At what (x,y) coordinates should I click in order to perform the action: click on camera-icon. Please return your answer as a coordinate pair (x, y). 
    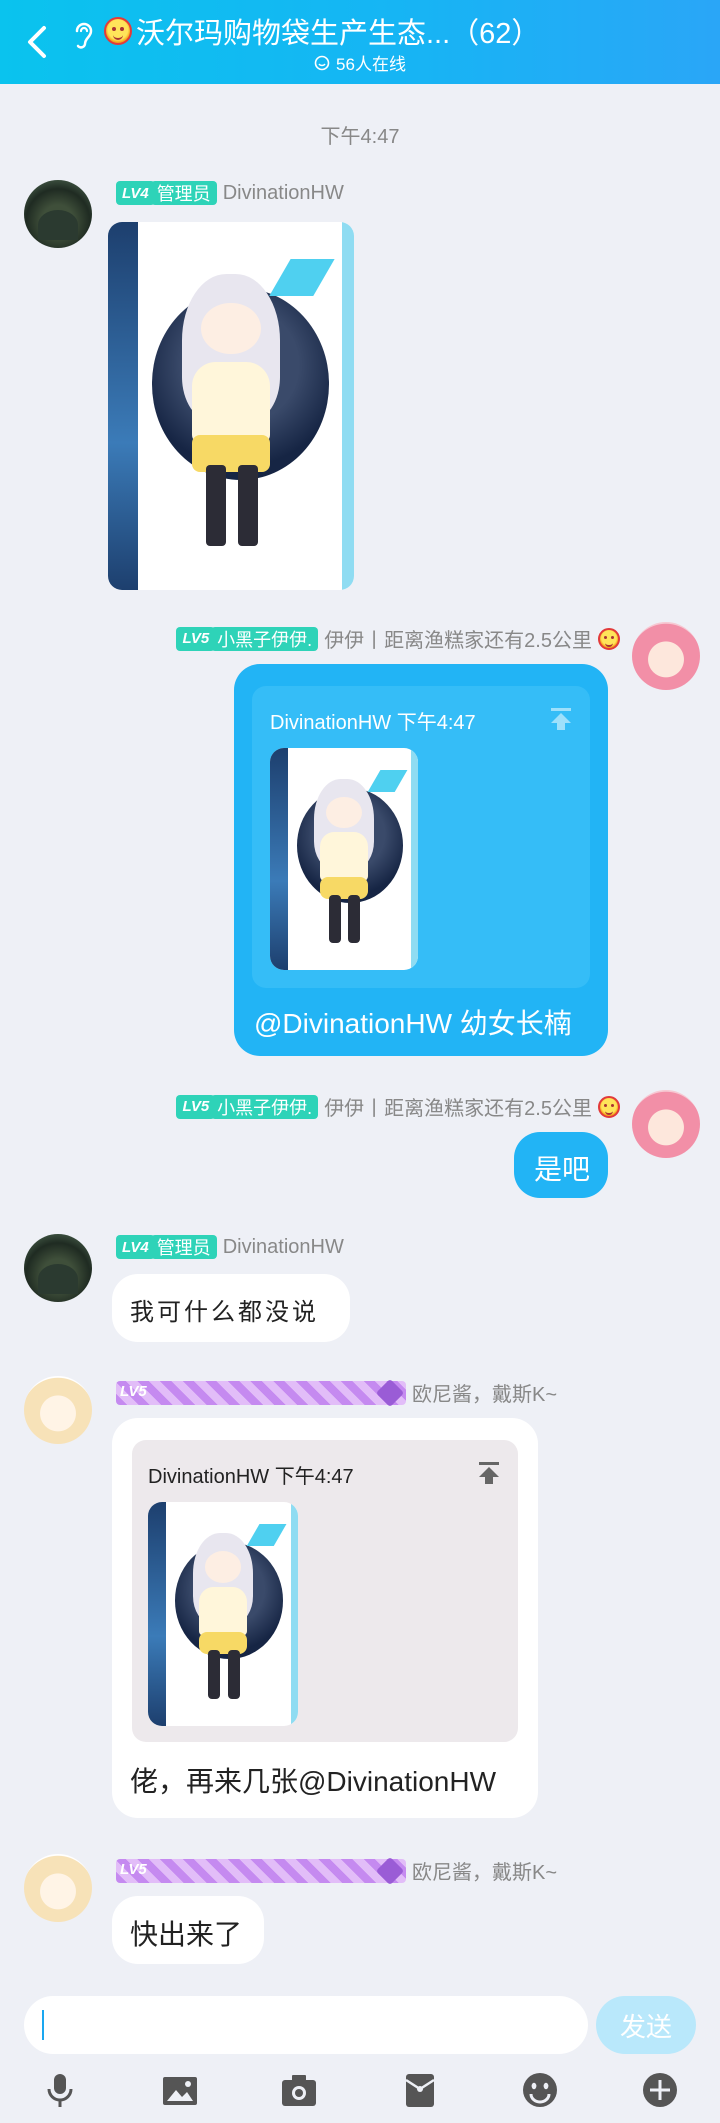
    Looking at the image, I should click on (299, 2090).